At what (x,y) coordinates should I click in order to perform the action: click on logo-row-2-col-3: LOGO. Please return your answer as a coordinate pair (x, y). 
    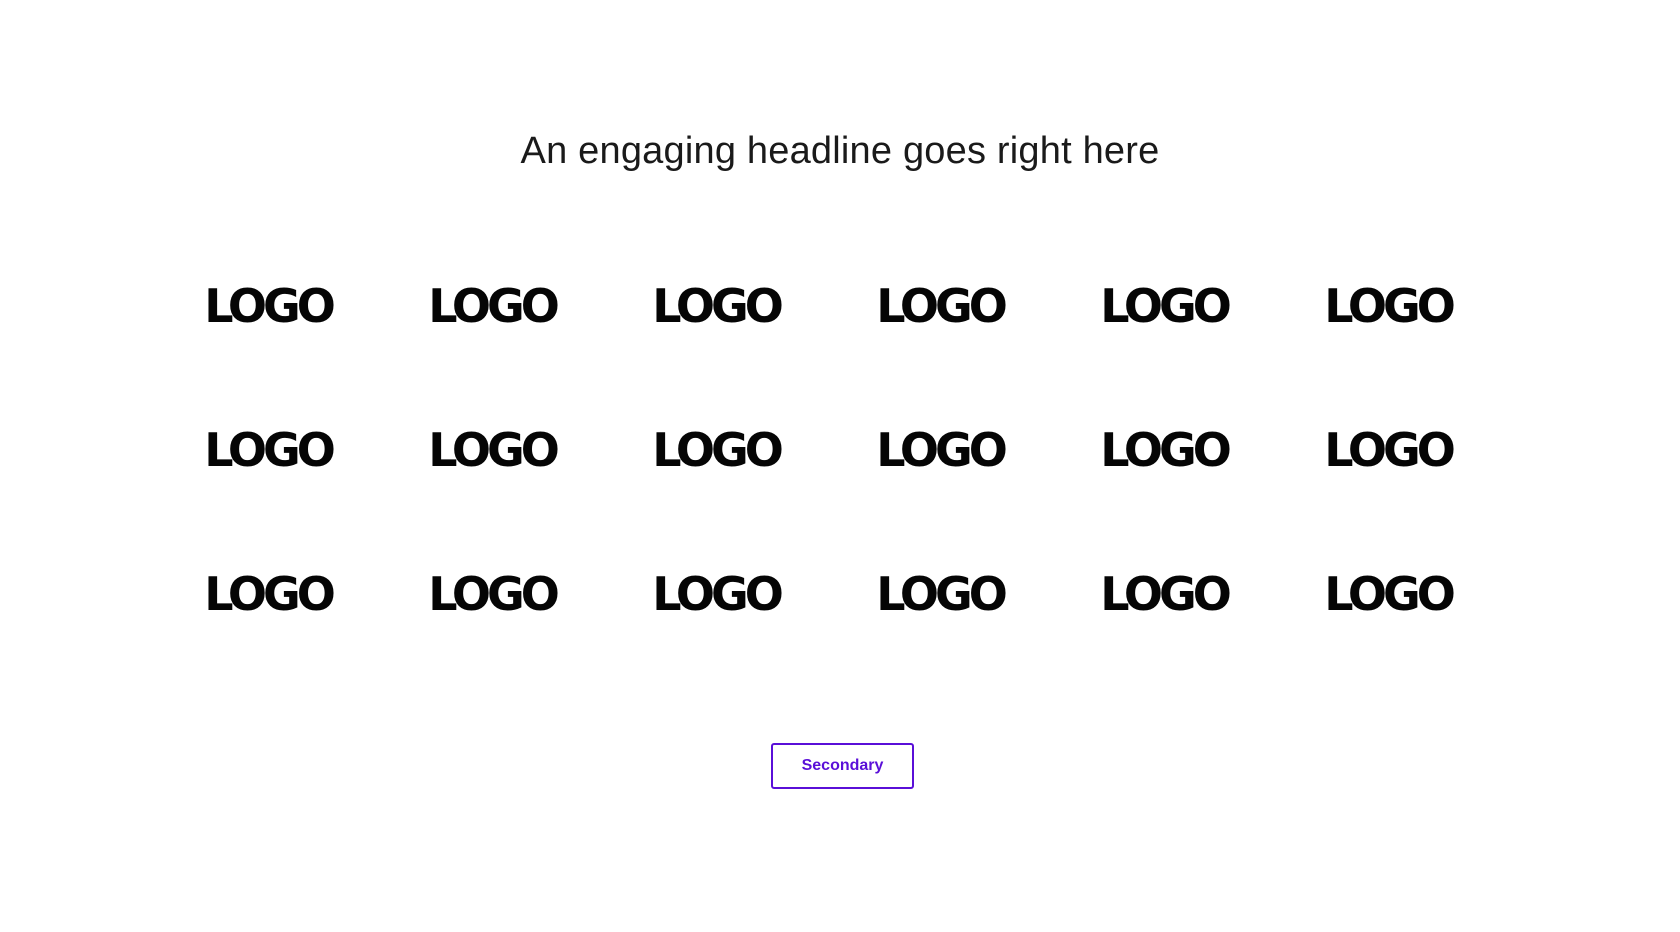
    Looking at the image, I should click on (718, 450).